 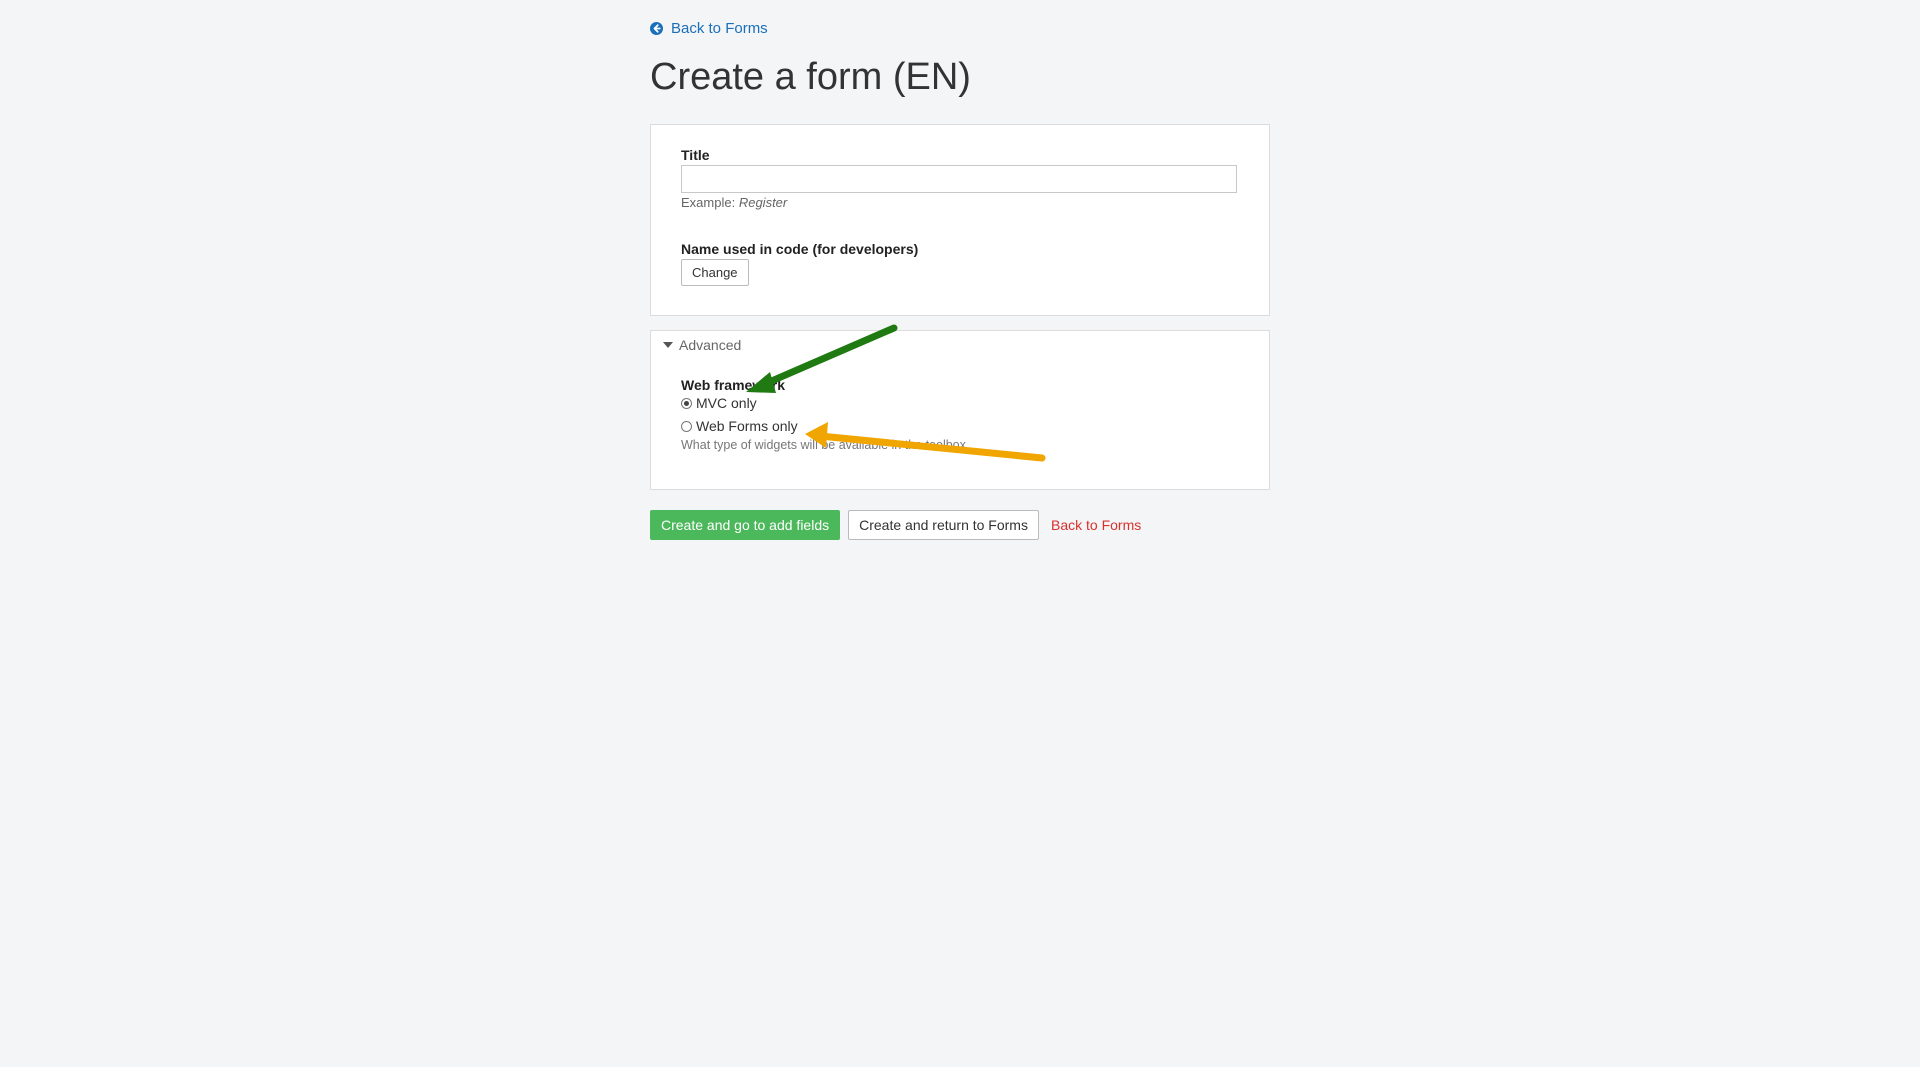 I want to click on title-example: Example: Register, so click(x=734, y=202).